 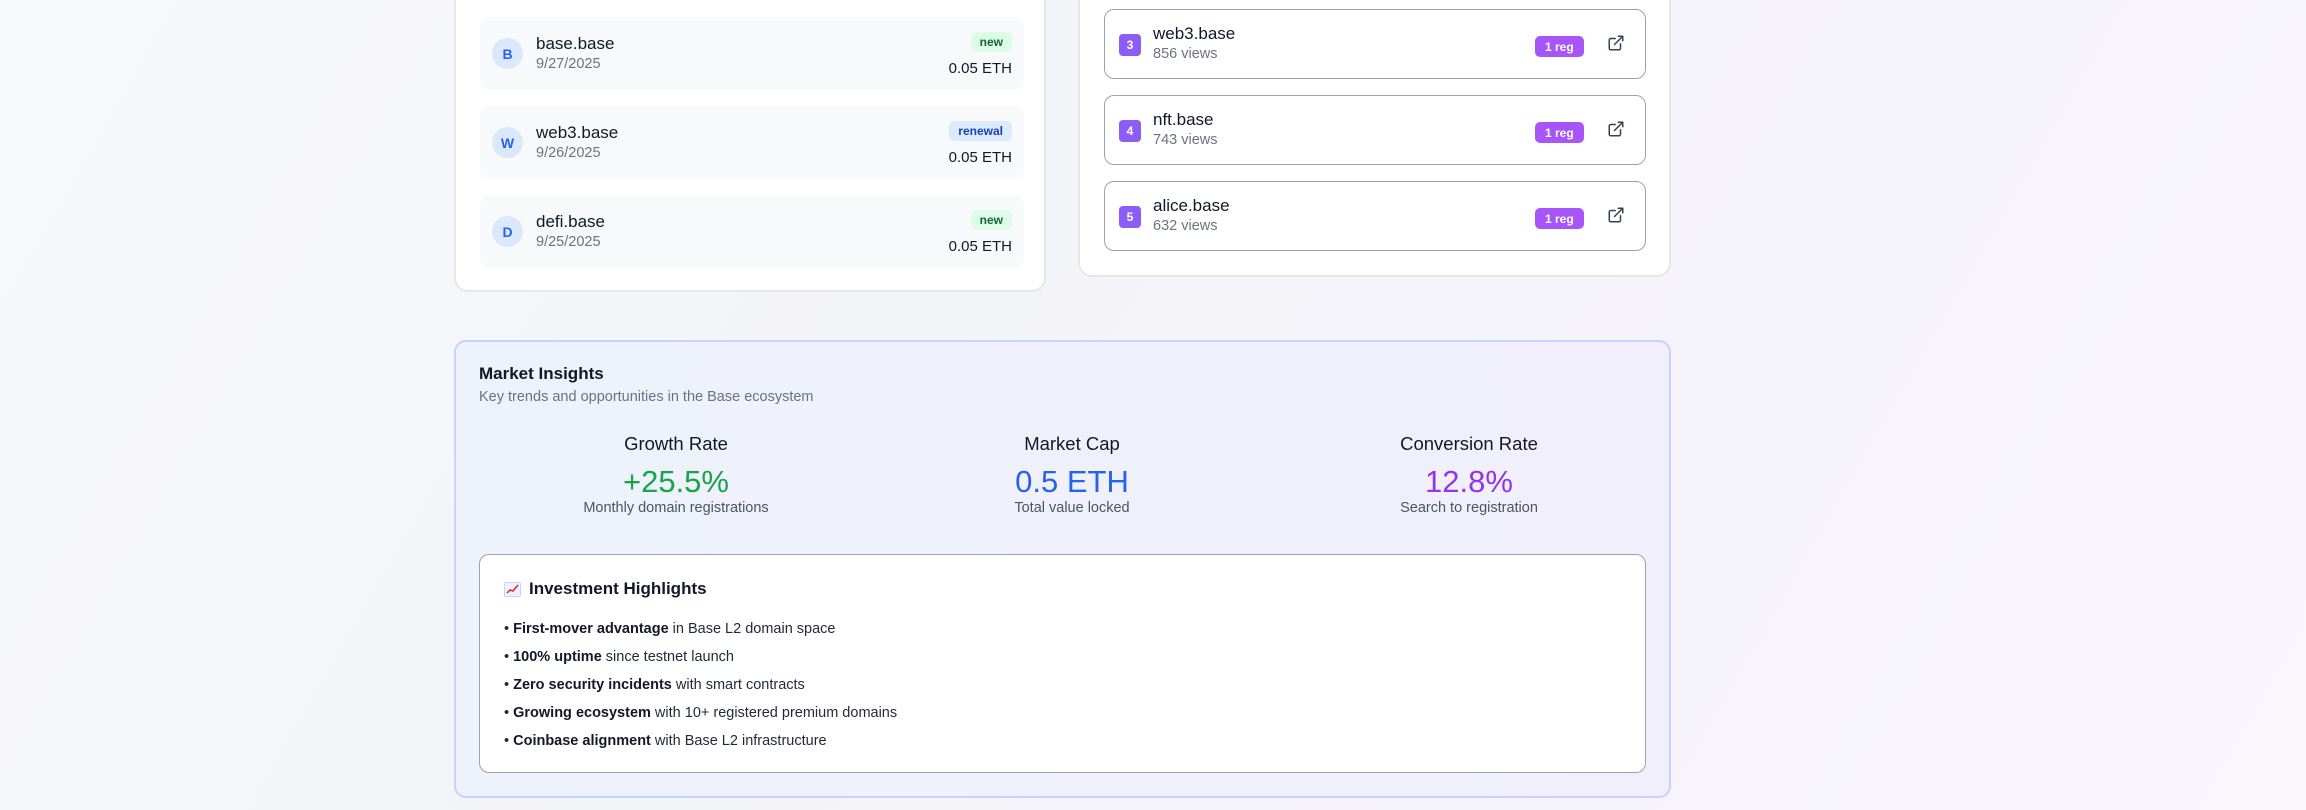 What do you see at coordinates (1130, 45) in the screenshot?
I see `rank-badge: 3` at bounding box center [1130, 45].